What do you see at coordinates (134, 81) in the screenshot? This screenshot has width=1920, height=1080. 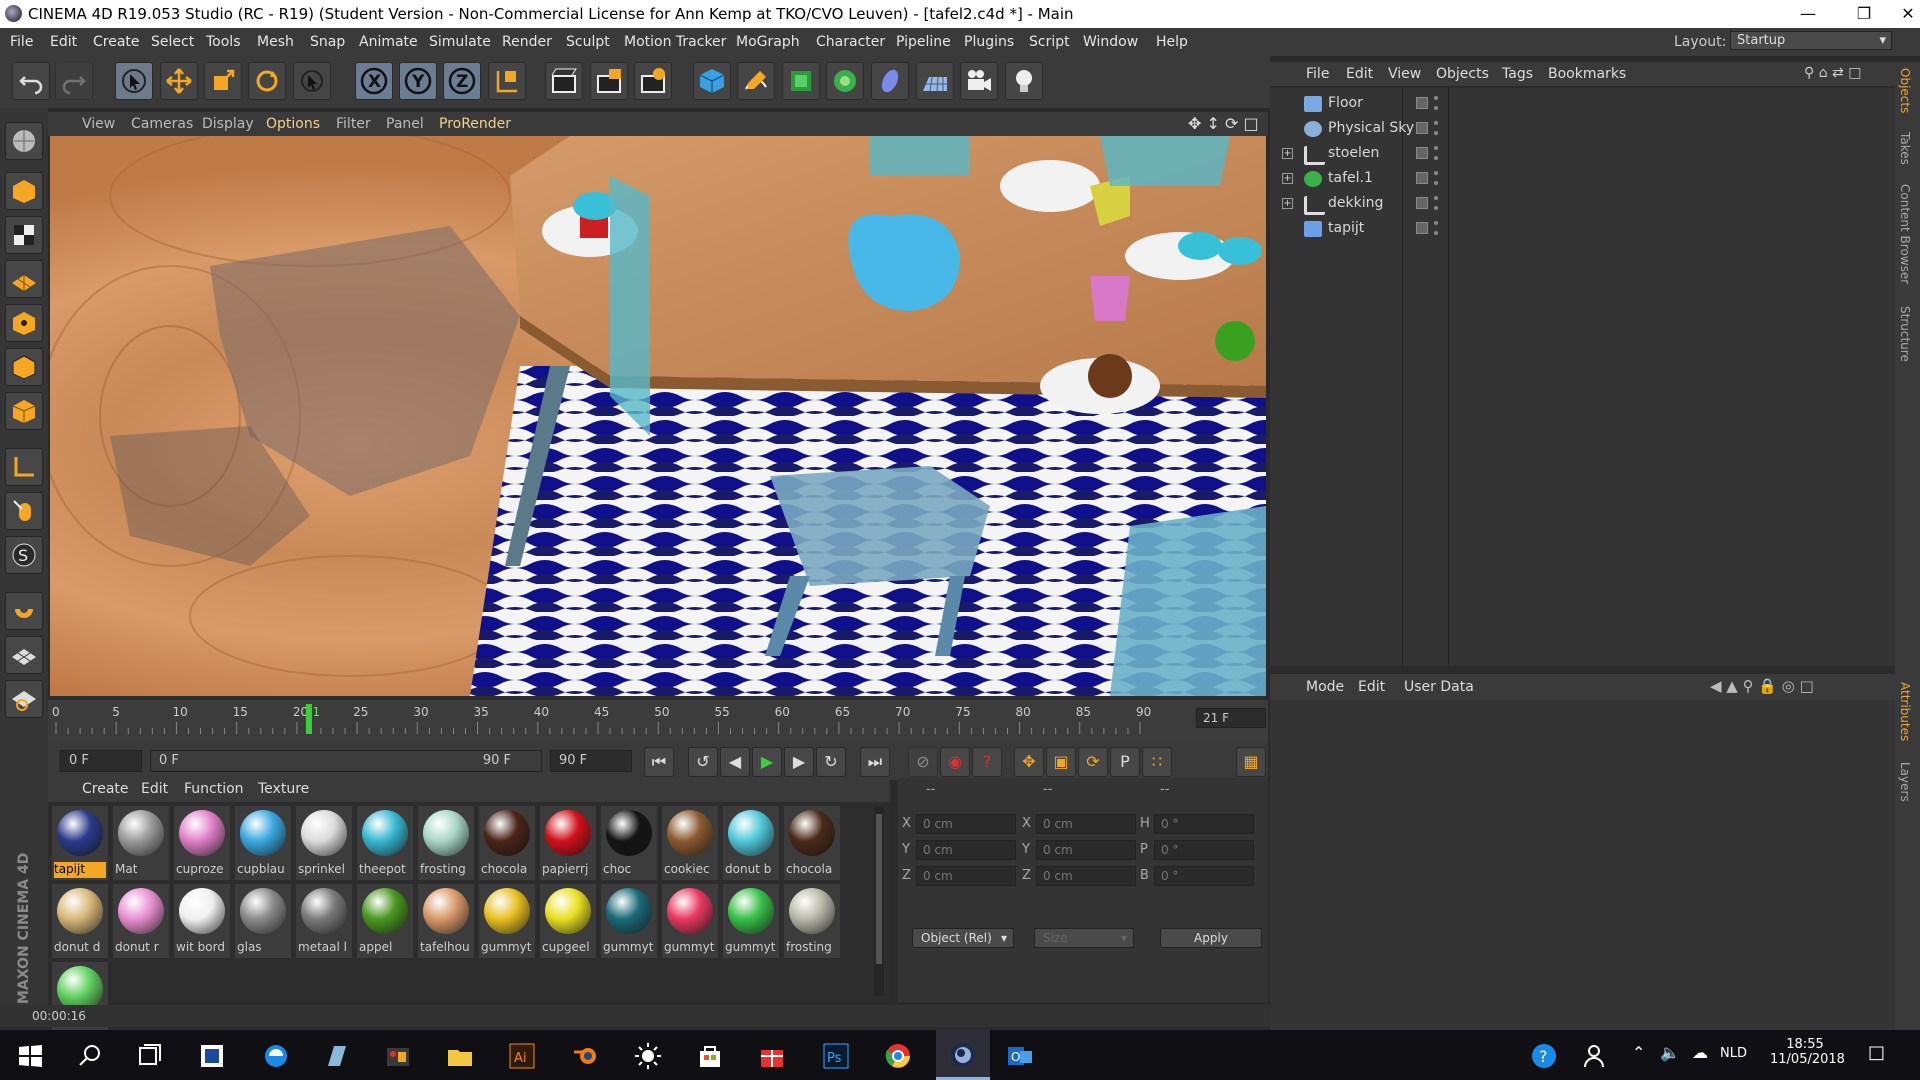 I see `live-selection-button` at bounding box center [134, 81].